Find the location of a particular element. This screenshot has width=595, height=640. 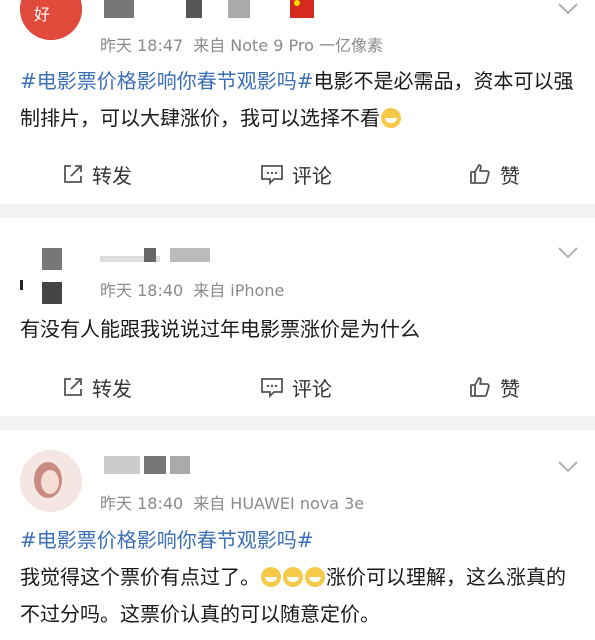

post-time: 昨天 18:47 is located at coordinates (142, 45).